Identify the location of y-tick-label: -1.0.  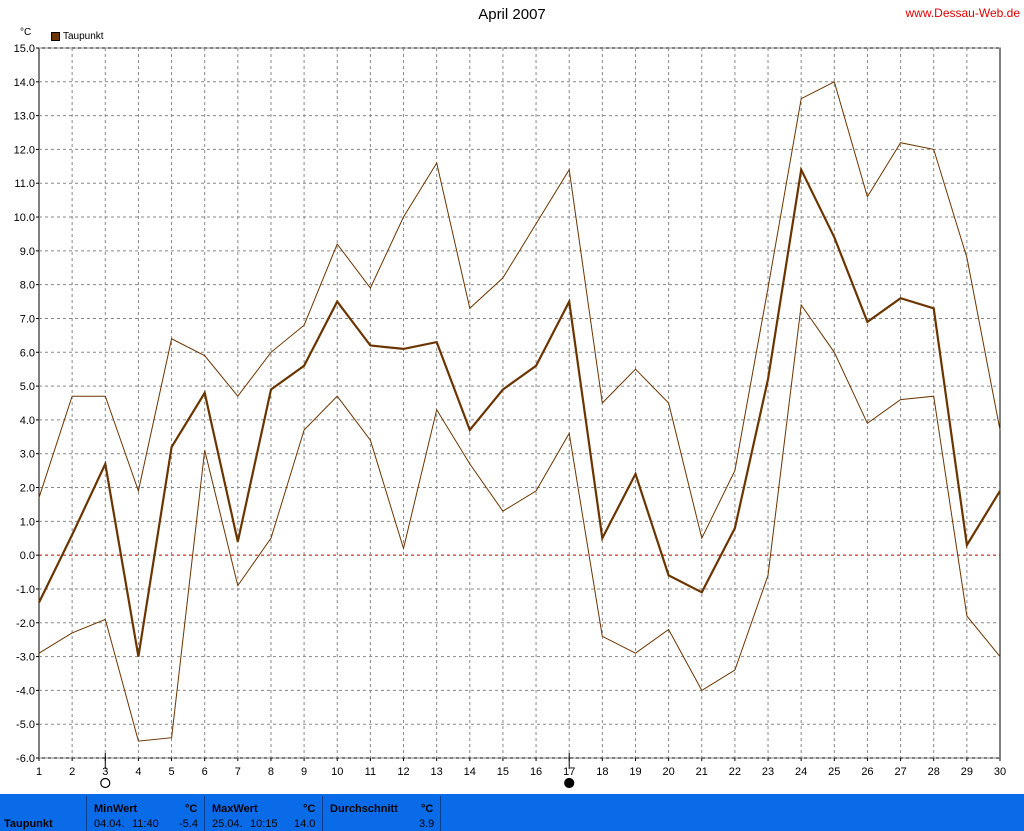
(25, 590).